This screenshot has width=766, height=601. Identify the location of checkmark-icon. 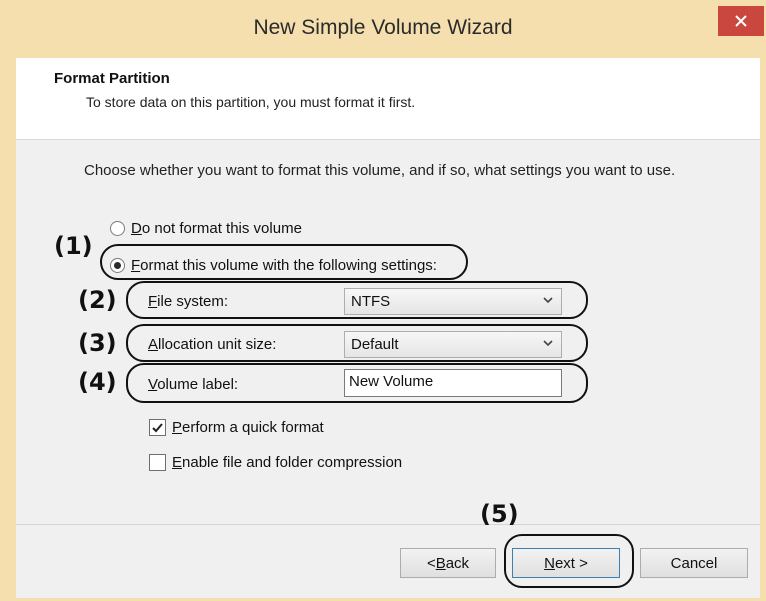
(157, 428).